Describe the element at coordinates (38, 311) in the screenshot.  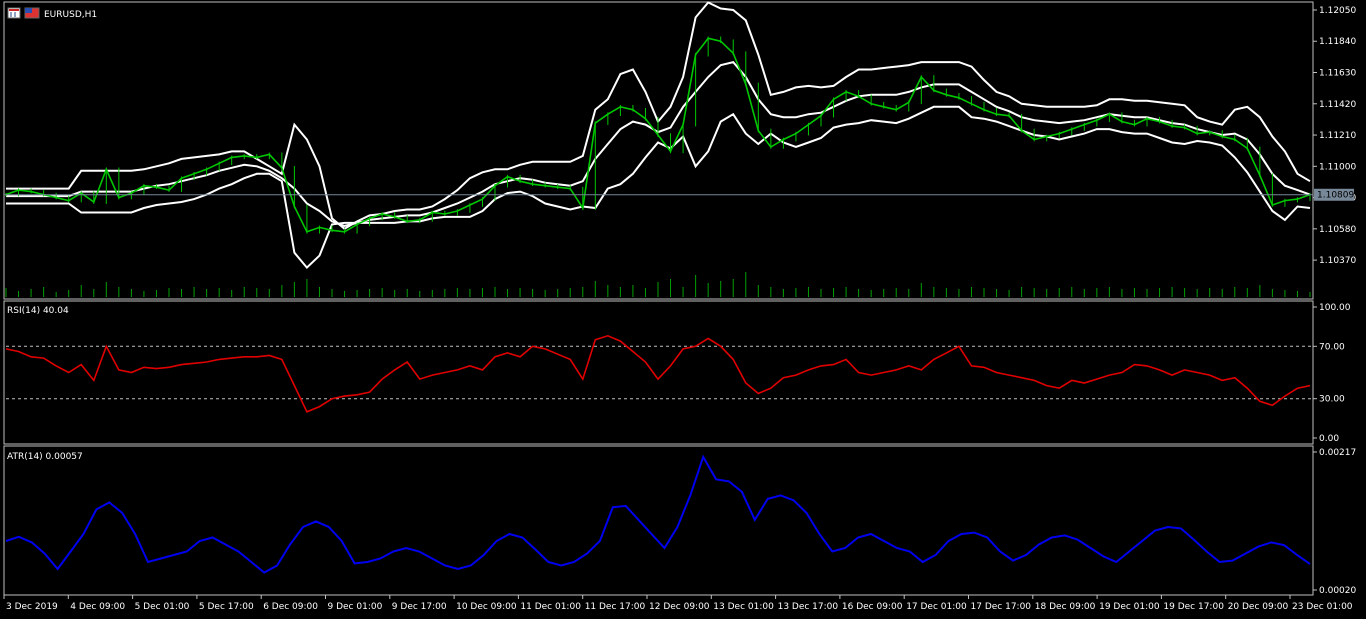
I see `rsi-title: RSI(14) 40.04` at that location.